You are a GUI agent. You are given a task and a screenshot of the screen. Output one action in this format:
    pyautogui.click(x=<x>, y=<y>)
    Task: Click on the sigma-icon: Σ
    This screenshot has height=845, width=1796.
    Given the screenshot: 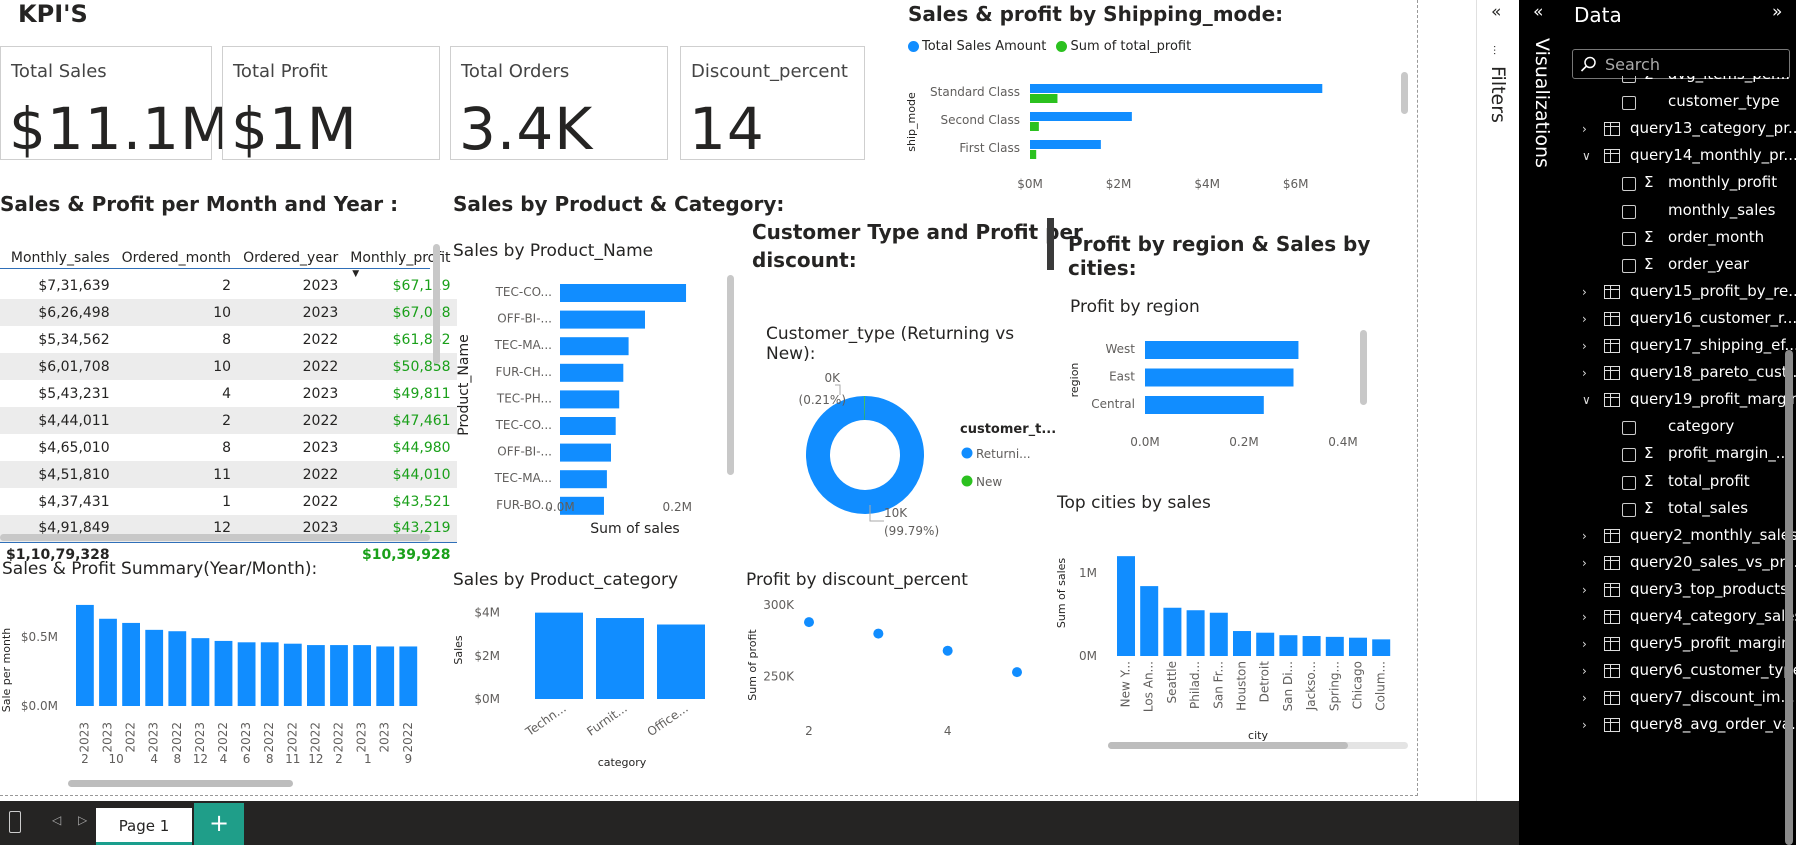 What is the action you would take?
    pyautogui.click(x=1649, y=263)
    